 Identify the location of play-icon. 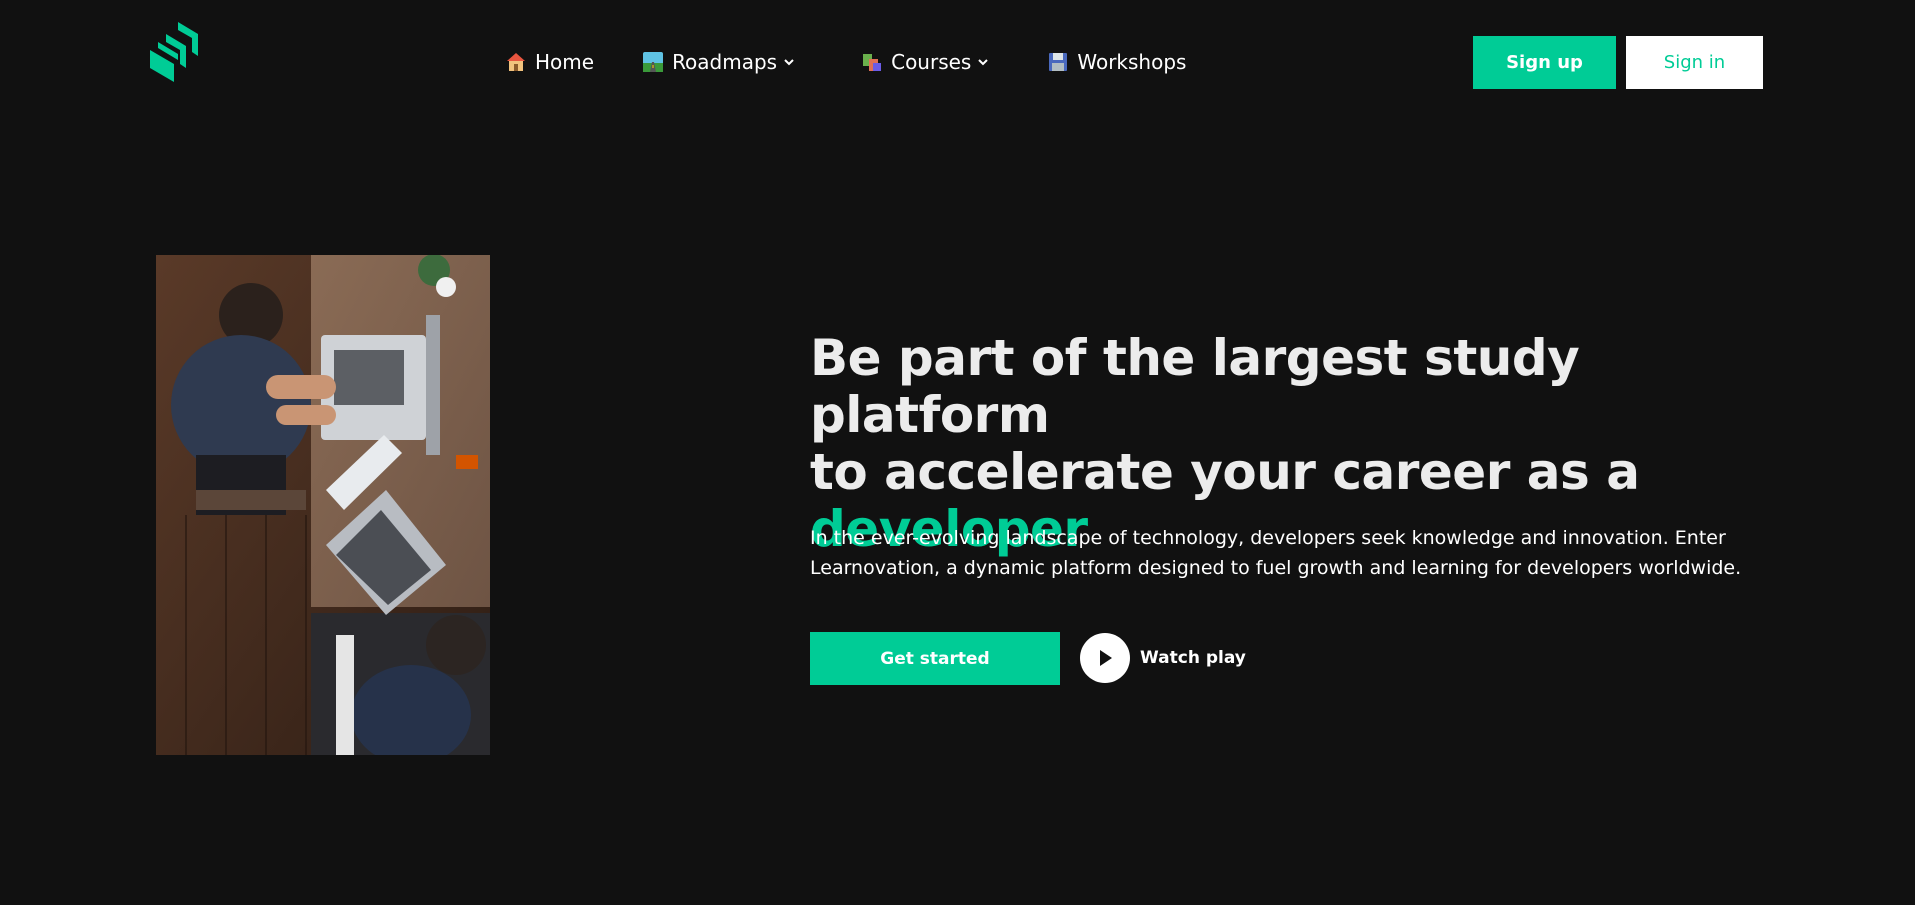
(1105, 658).